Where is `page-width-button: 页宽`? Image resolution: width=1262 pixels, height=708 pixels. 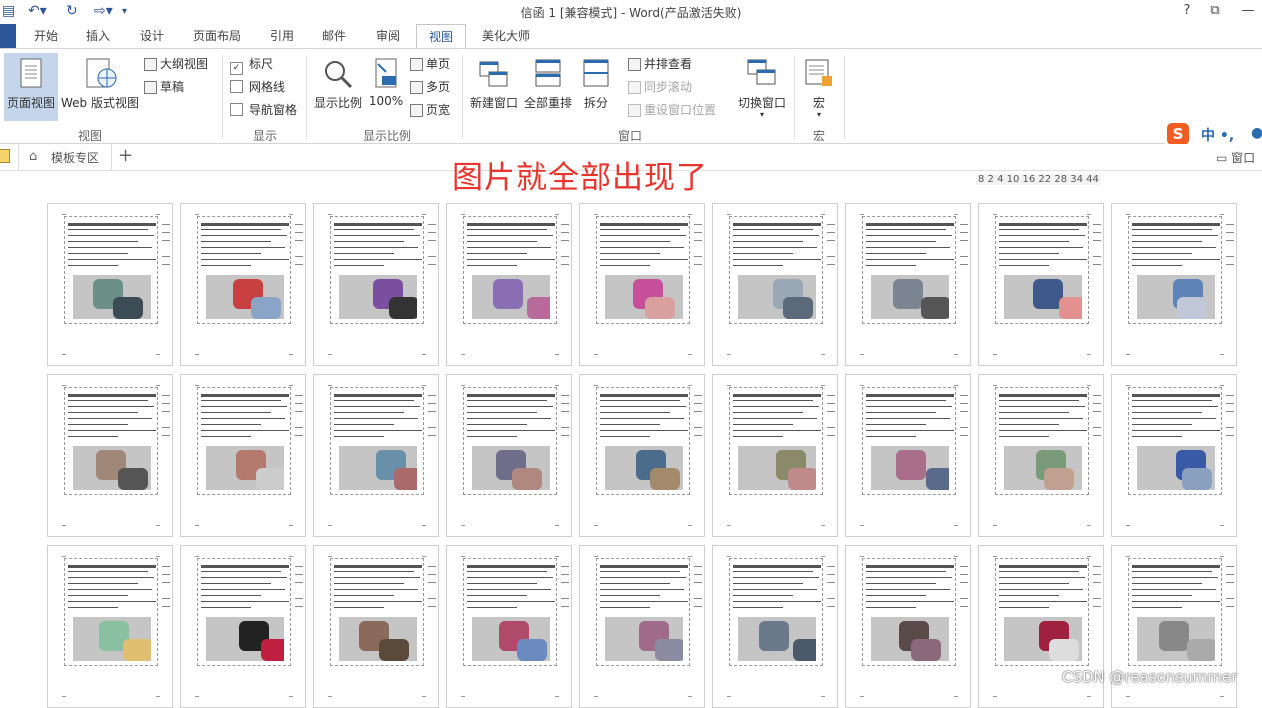 page-width-button: 页宽 is located at coordinates (430, 110).